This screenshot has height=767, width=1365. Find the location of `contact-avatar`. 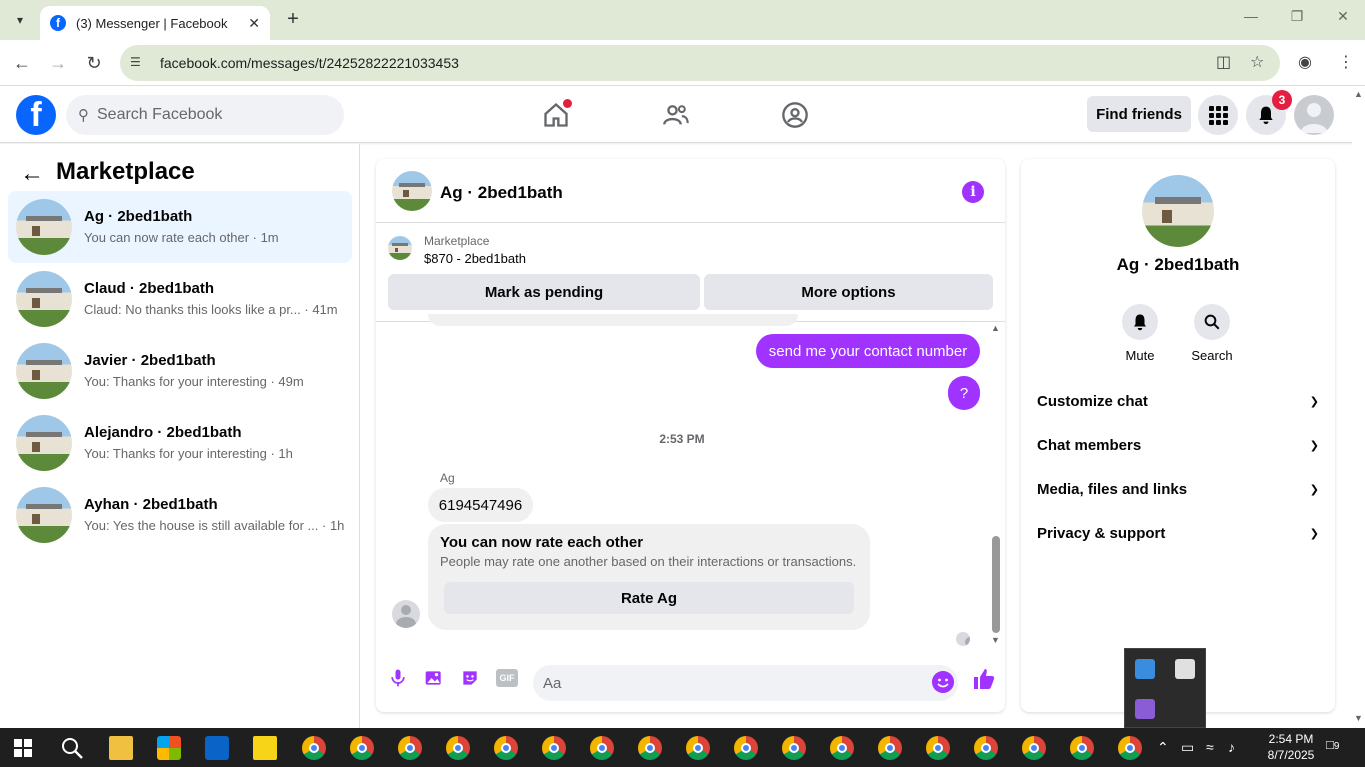

contact-avatar is located at coordinates (1178, 211).